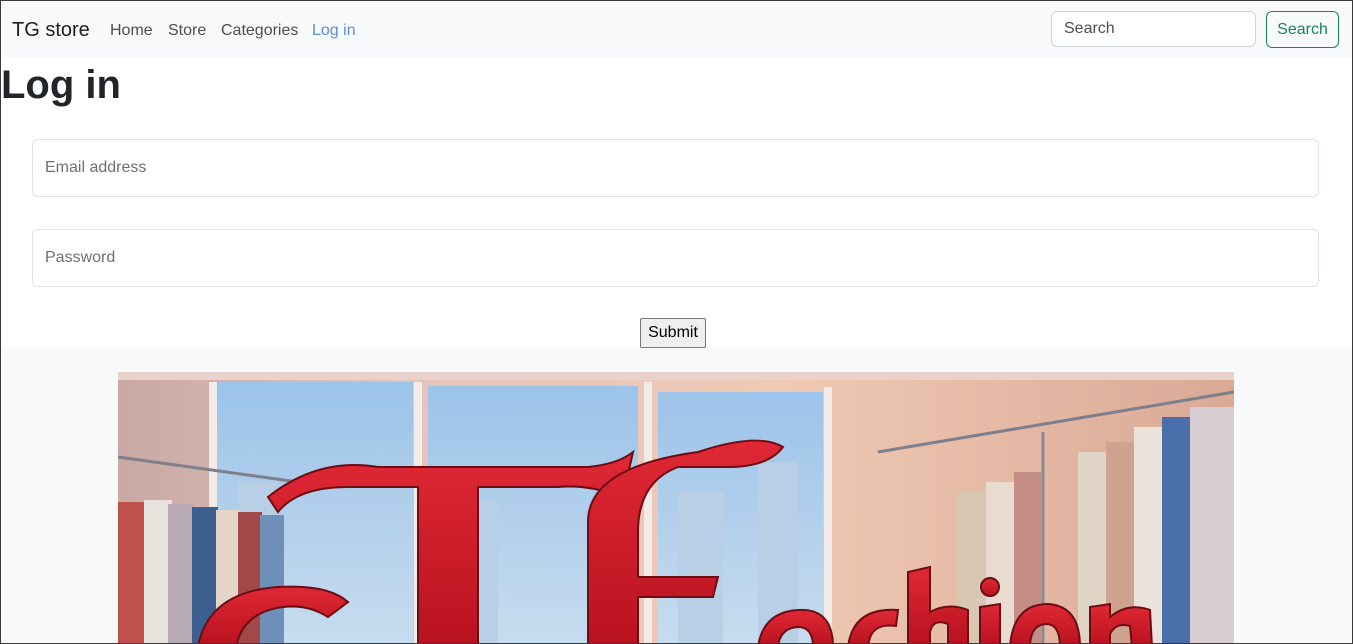 Image resolution: width=1353 pixels, height=644 pixels. I want to click on nav-link-categories: Categories, so click(259, 31).